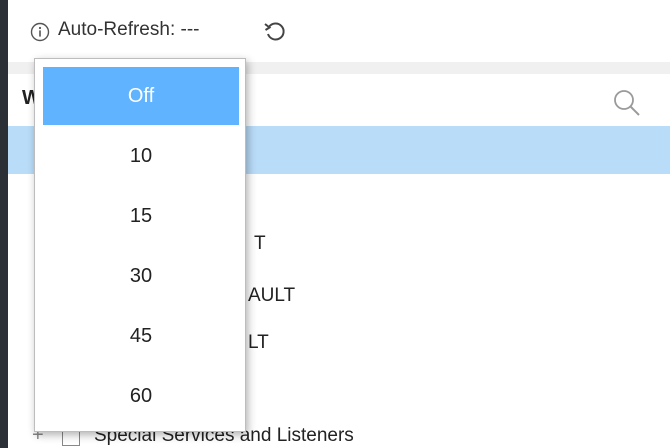 Image resolution: width=670 pixels, height=448 pixels. Describe the element at coordinates (141, 276) in the screenshot. I see `dropdown-option-30: 30` at that location.